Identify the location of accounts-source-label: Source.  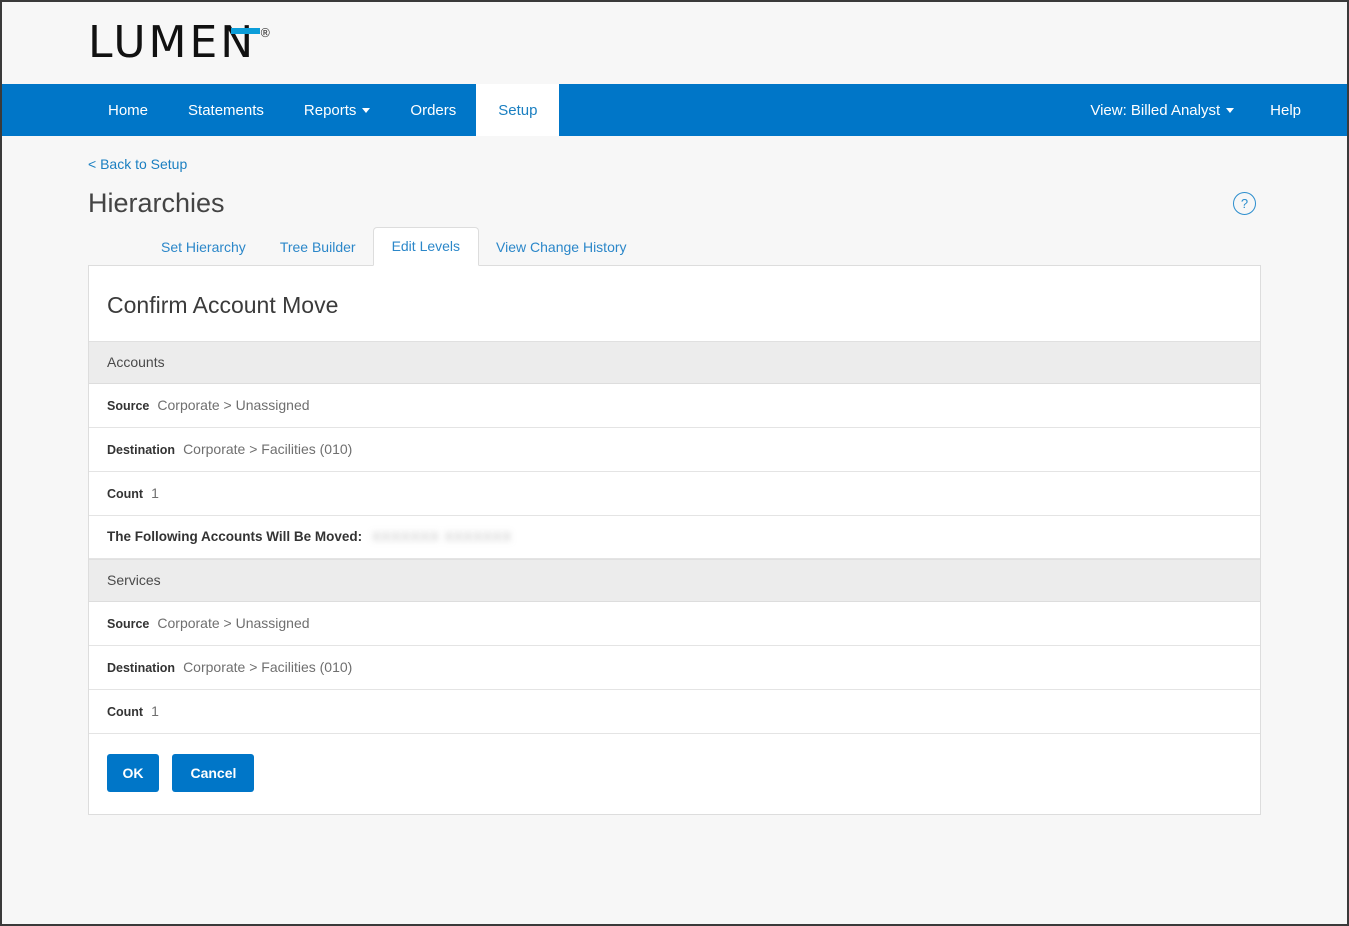
(128, 406).